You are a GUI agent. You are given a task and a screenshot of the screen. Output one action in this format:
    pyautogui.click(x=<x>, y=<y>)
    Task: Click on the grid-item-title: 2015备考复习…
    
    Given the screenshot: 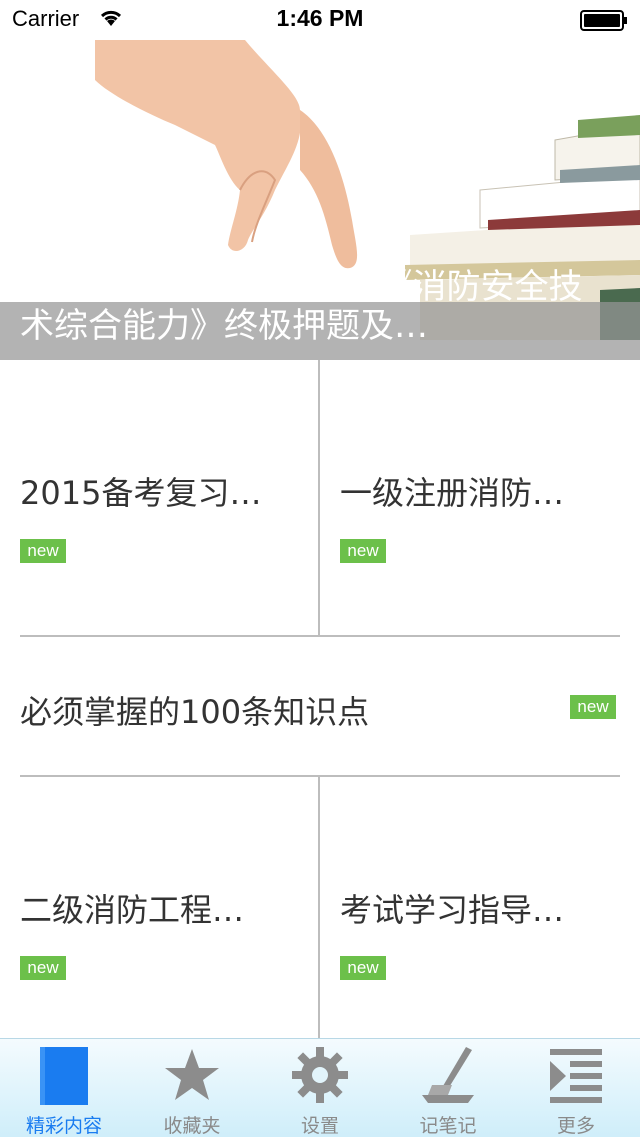 What is the action you would take?
    pyautogui.click(x=141, y=493)
    